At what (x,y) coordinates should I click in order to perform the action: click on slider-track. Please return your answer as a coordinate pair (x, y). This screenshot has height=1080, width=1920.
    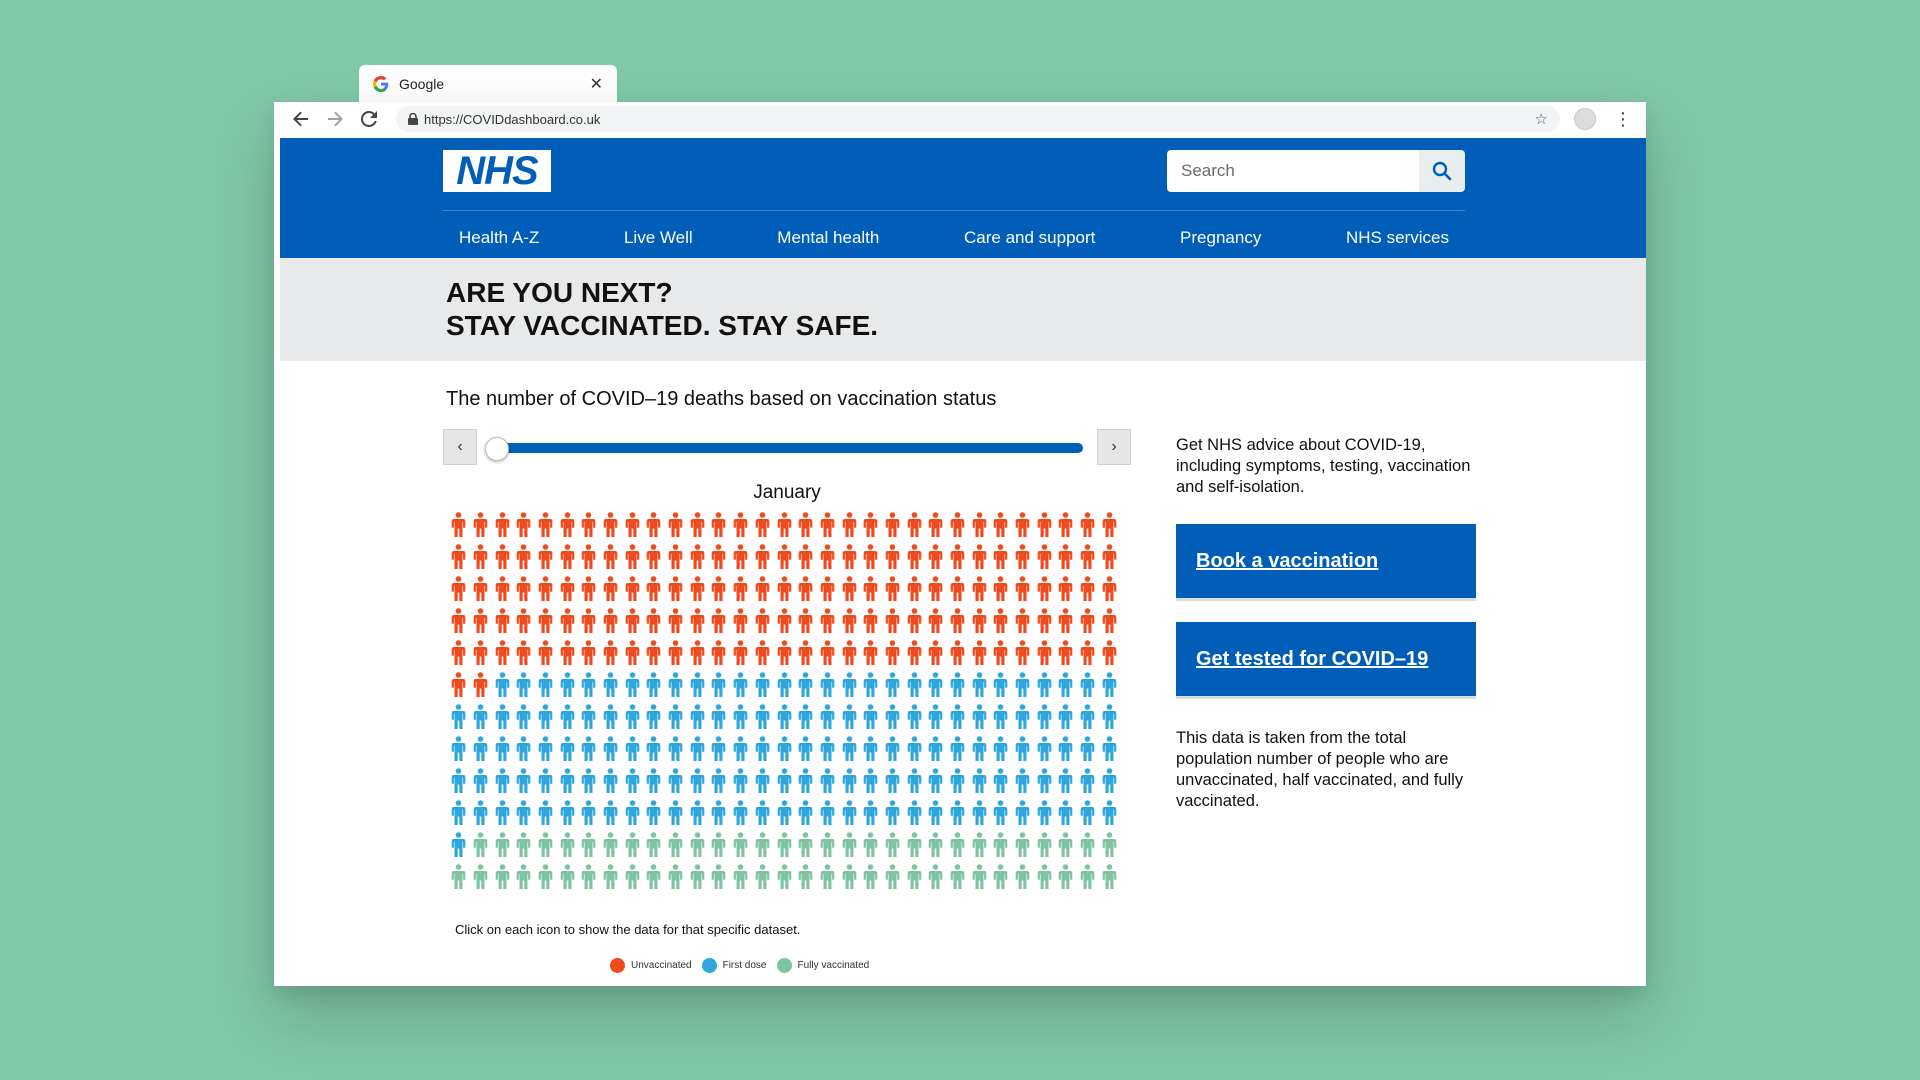
    Looking at the image, I should click on (788, 448).